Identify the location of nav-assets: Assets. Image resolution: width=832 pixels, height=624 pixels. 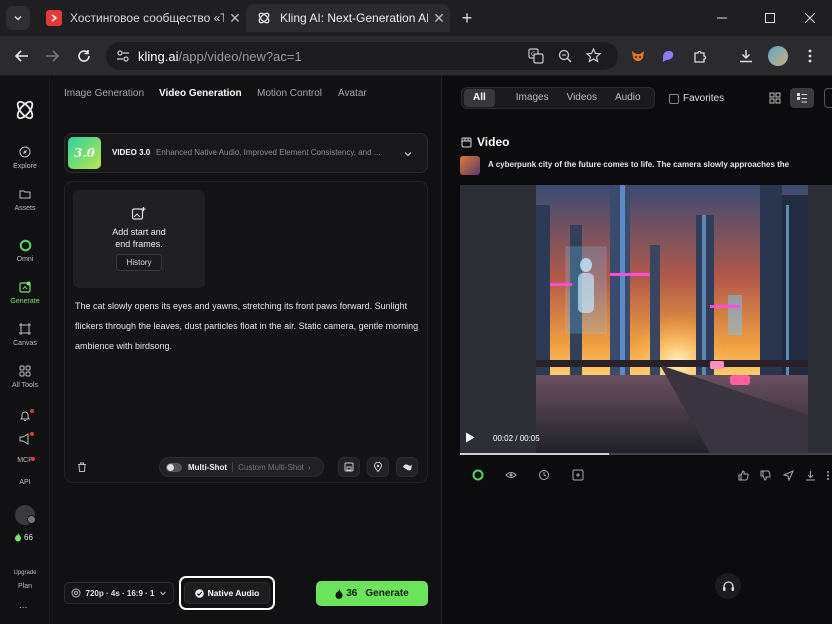
(25, 199).